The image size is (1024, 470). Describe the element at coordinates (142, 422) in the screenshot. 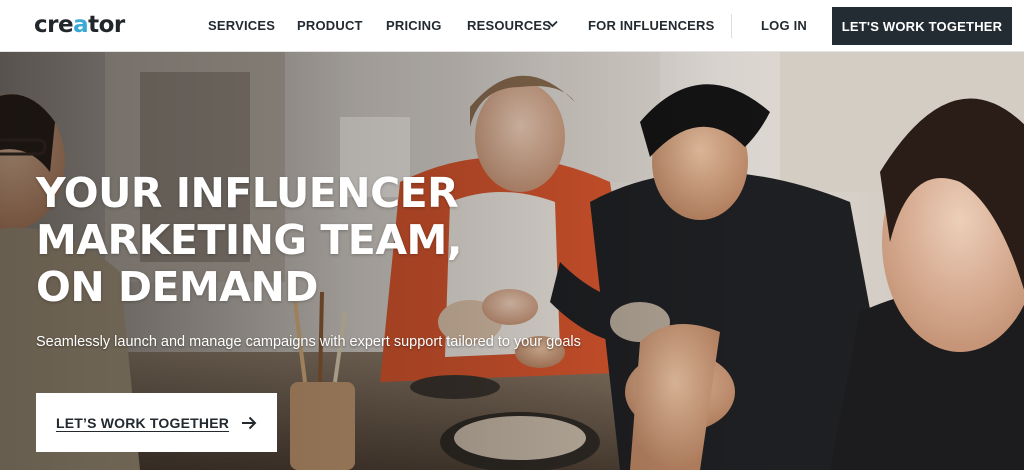

I see `hero-cta-label: LET’S WORK TOGETHER` at that location.